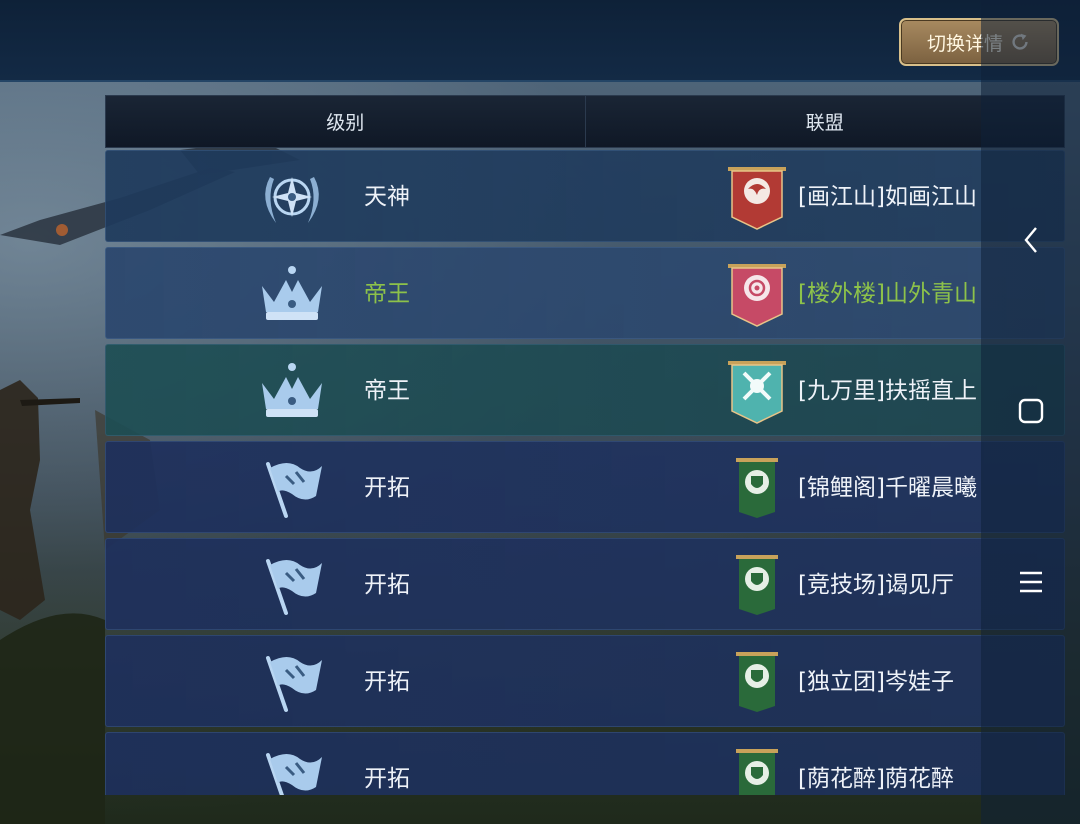 The image size is (1080, 824). I want to click on table-row: 帝王 [九万里]扶摇直上, so click(585, 390).